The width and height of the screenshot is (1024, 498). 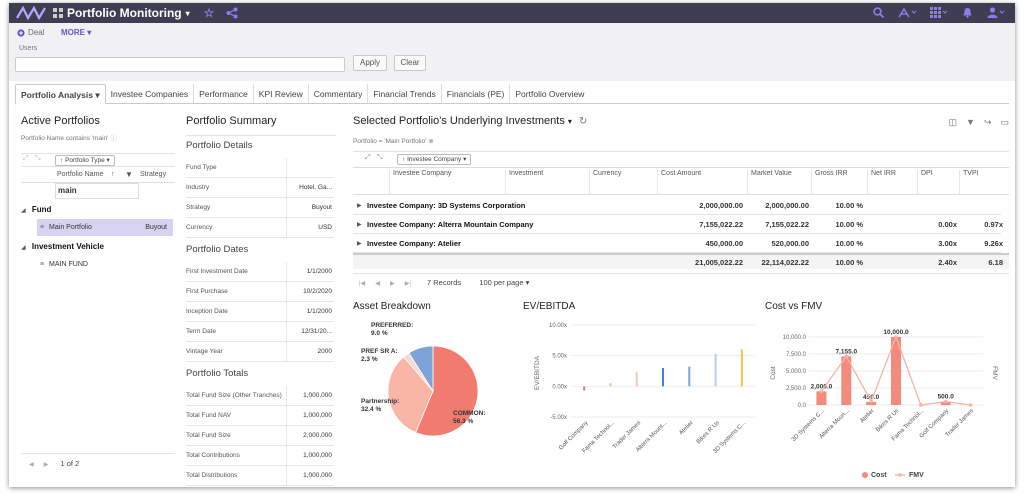 I want to click on tab-financials-pe: Financials (PE), so click(x=476, y=93).